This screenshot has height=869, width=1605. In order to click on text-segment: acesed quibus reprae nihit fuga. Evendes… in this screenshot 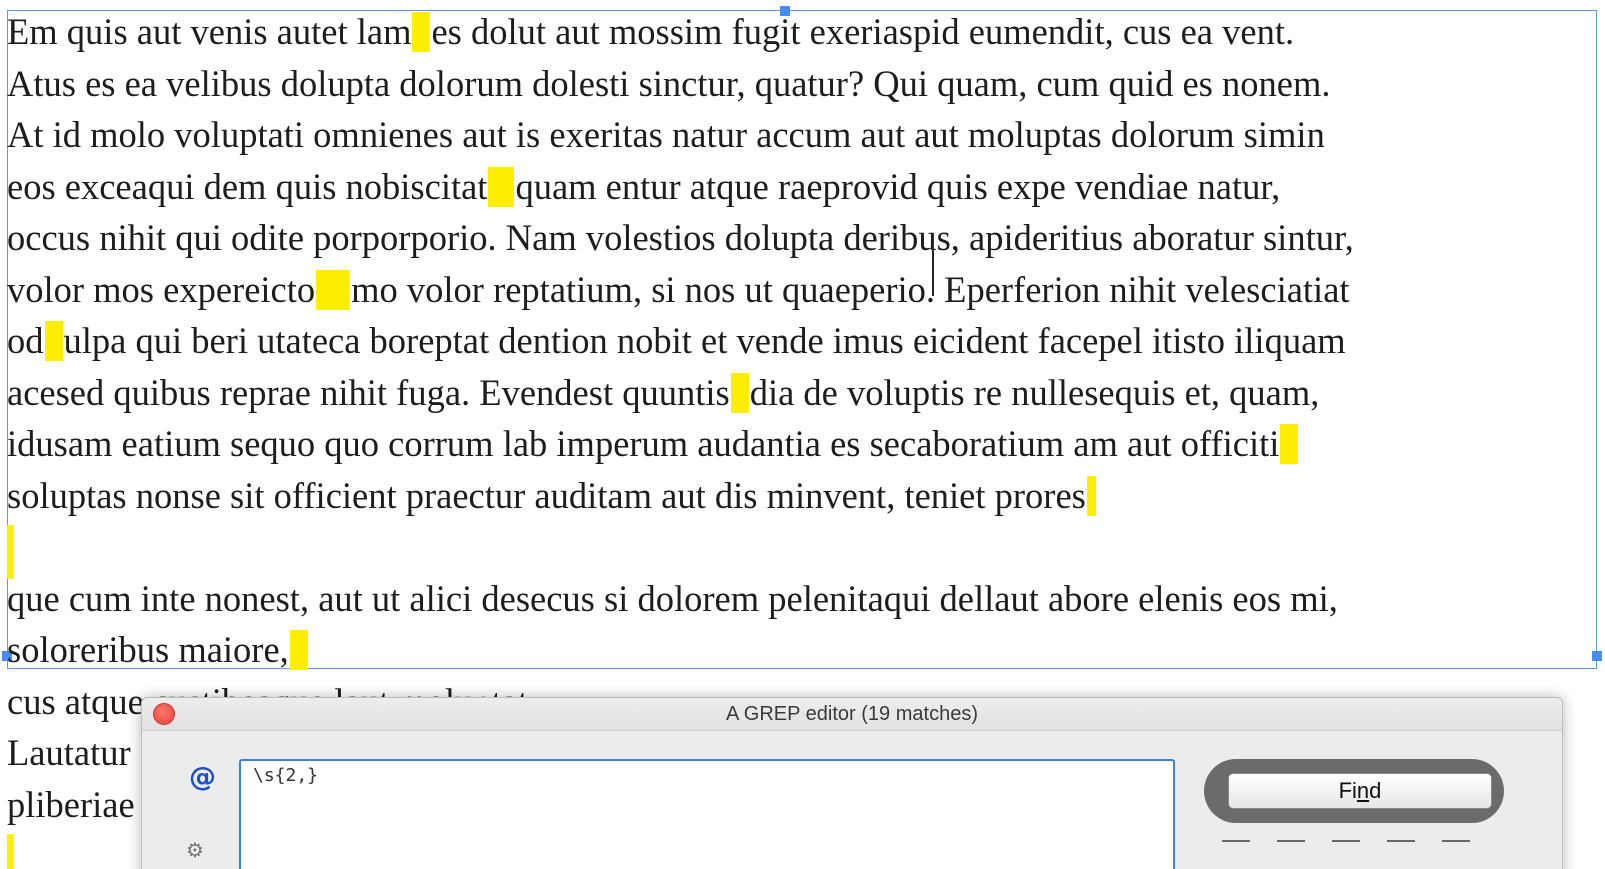, I will do `click(368, 392)`.